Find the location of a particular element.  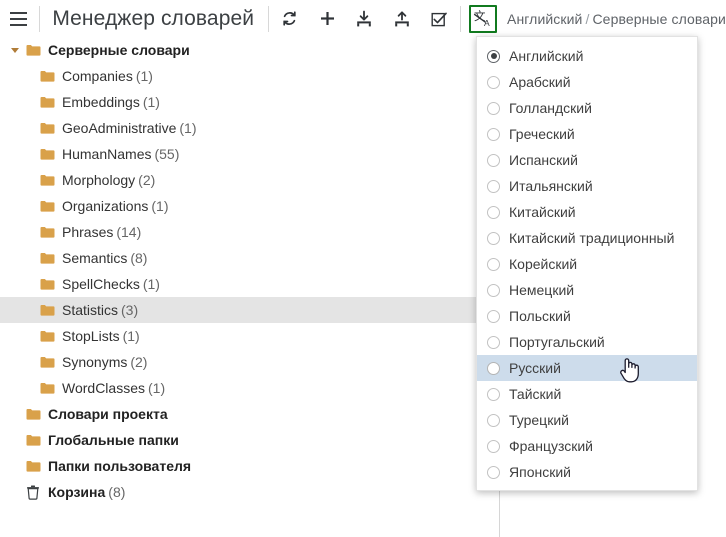

language-option-label: Арабский is located at coordinates (540, 82).